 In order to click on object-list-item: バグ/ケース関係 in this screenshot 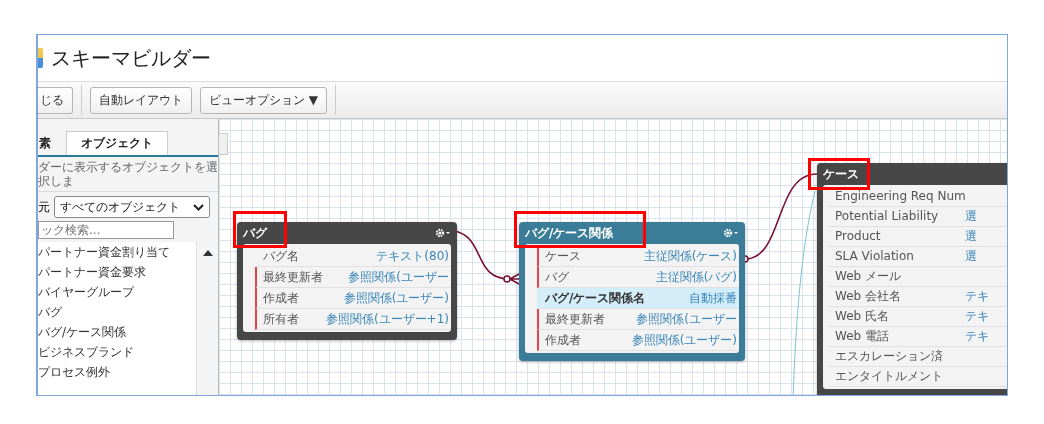, I will do `click(117, 332)`.